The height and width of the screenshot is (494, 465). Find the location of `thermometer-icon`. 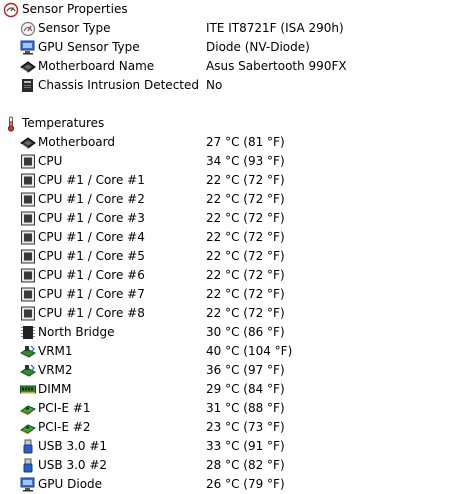

thermometer-icon is located at coordinates (11, 124).